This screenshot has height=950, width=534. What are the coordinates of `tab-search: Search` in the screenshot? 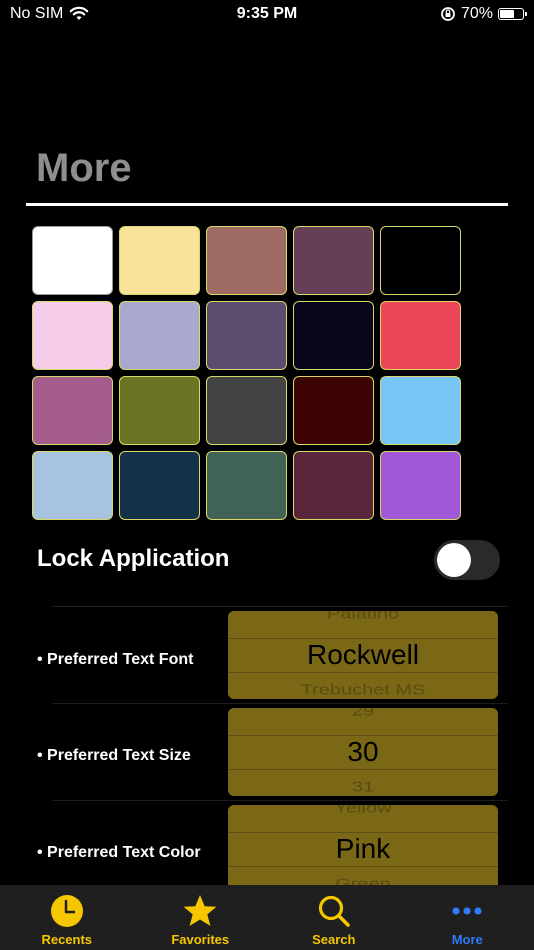 It's located at (334, 917).